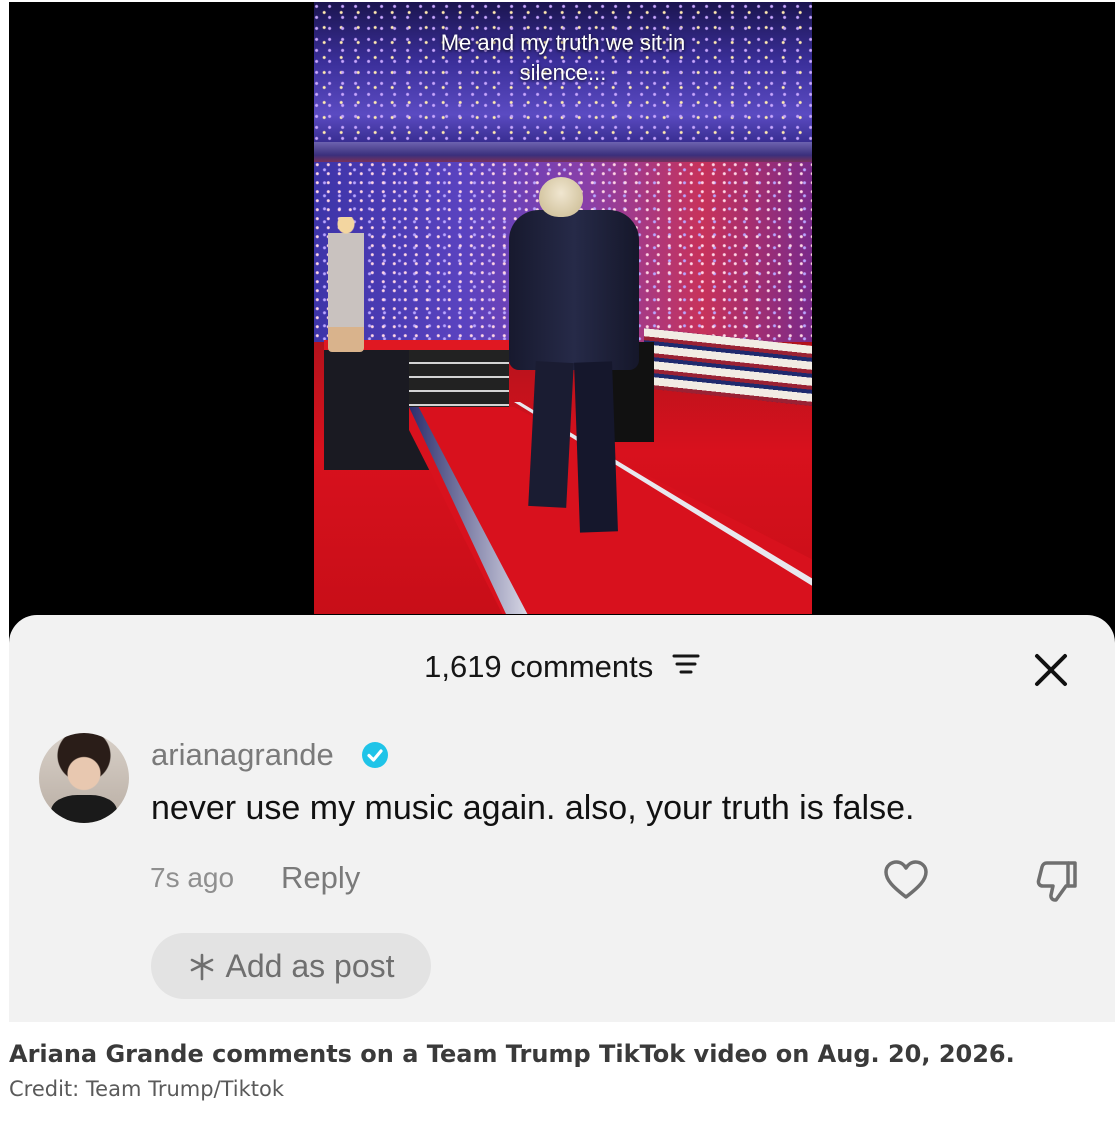 This screenshot has width=1120, height=1137. What do you see at coordinates (563, 42) in the screenshot?
I see `video-caption-line-1: Me and my truth we sit in` at bounding box center [563, 42].